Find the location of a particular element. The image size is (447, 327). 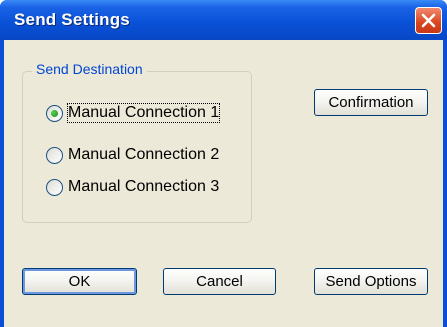

radio-label: Manual Connection 3 is located at coordinates (144, 186).